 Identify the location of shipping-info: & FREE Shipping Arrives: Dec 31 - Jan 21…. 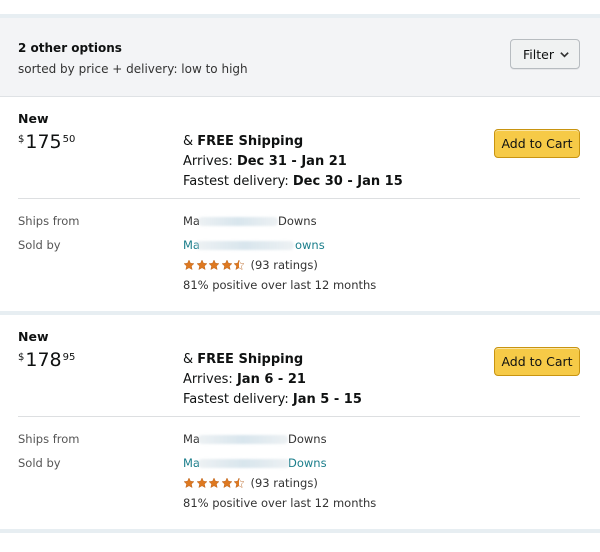
(293, 162).